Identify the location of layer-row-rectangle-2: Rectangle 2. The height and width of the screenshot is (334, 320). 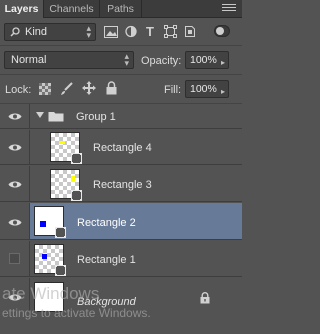
(121, 221).